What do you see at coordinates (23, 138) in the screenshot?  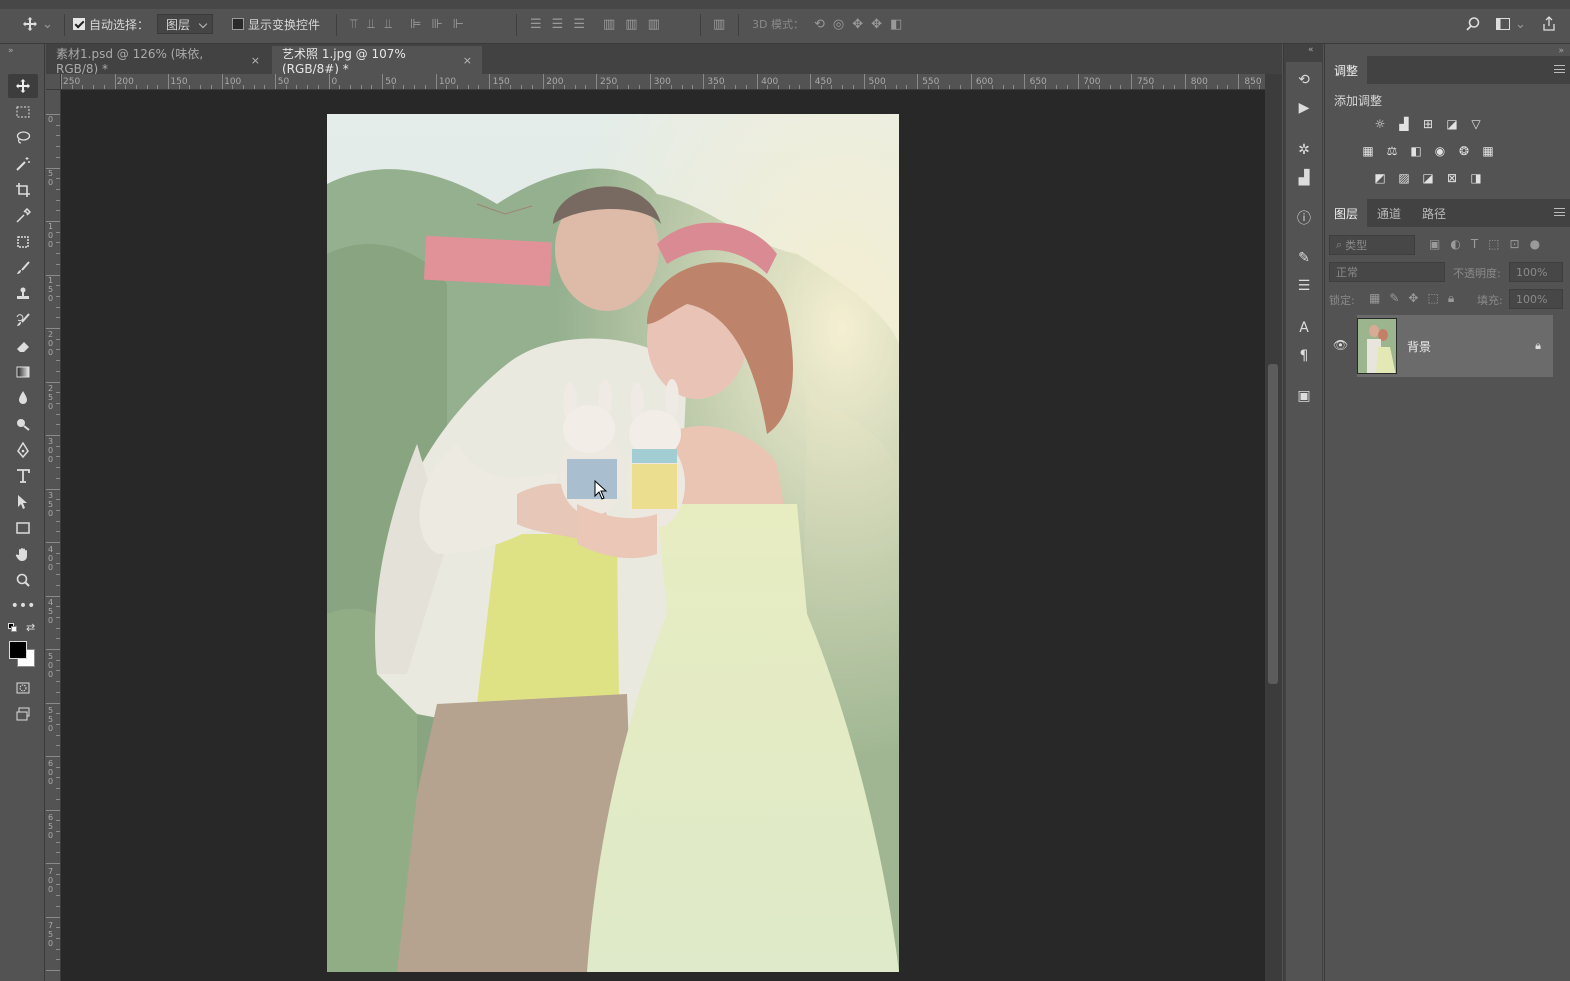 I see `lasso-tool` at bounding box center [23, 138].